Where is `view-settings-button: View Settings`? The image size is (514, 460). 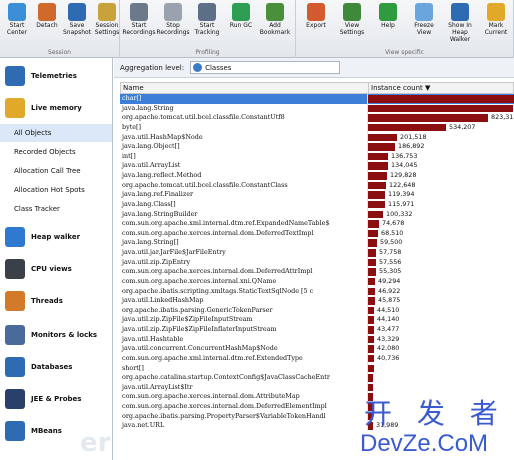
view-settings-button: View Settings is located at coordinates (352, 24).